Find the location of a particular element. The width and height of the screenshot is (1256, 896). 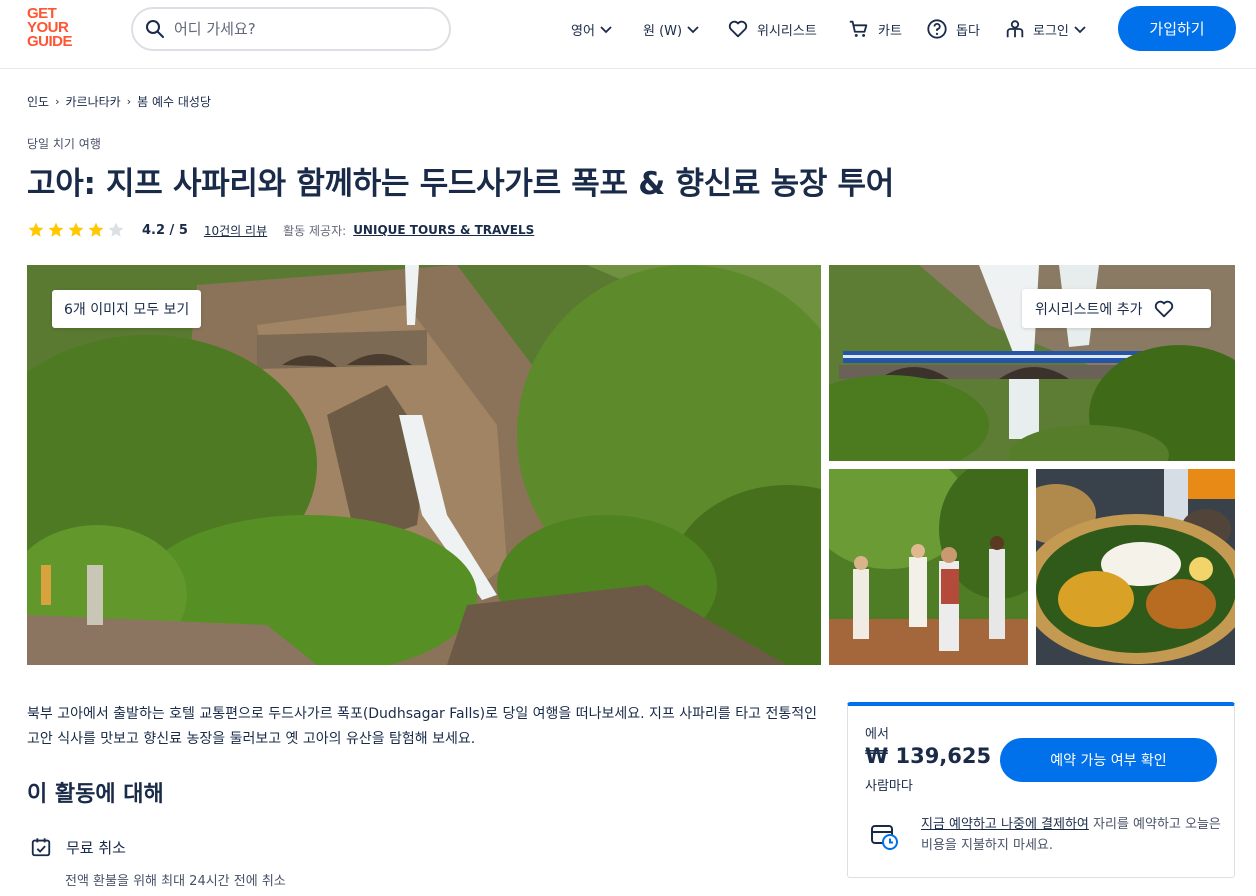

language-selector: 영어 is located at coordinates (592, 29).